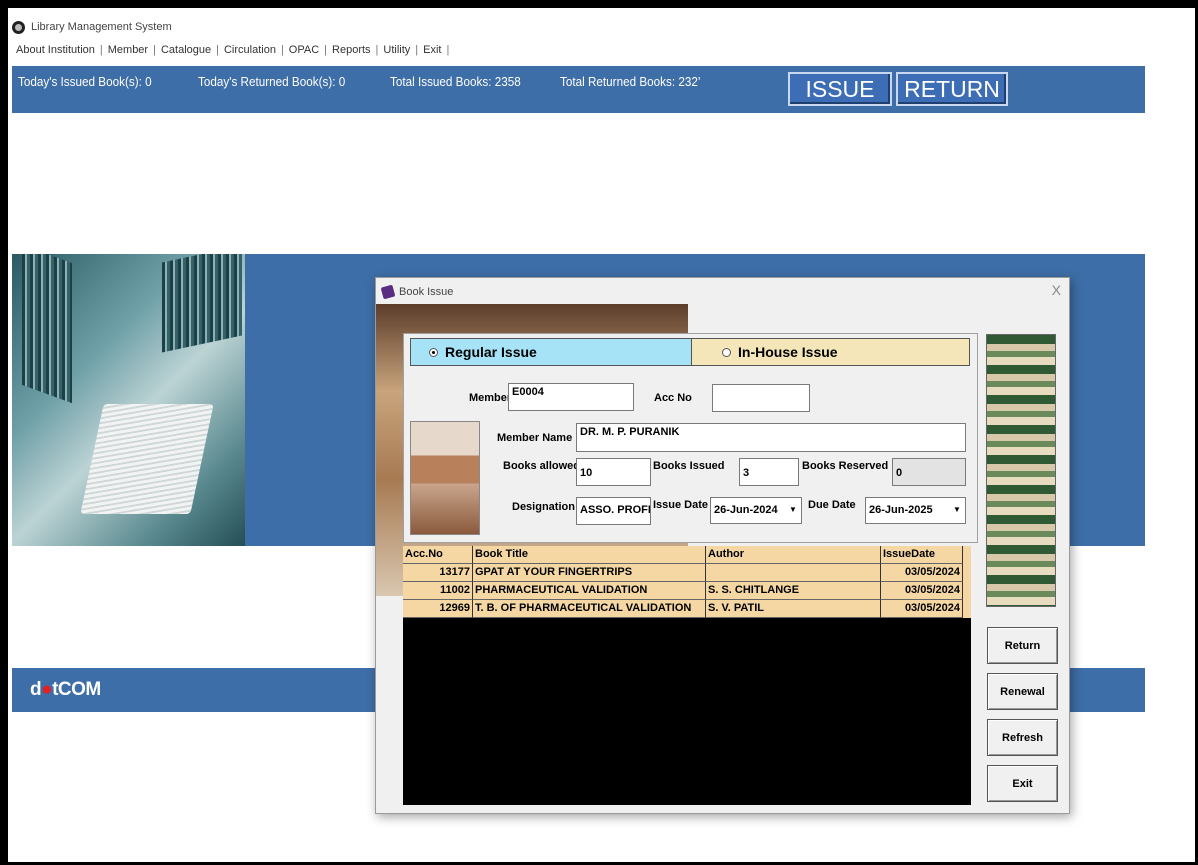 The height and width of the screenshot is (865, 1198). Describe the element at coordinates (396, 50) in the screenshot. I see `menu-utility: Utility` at that location.